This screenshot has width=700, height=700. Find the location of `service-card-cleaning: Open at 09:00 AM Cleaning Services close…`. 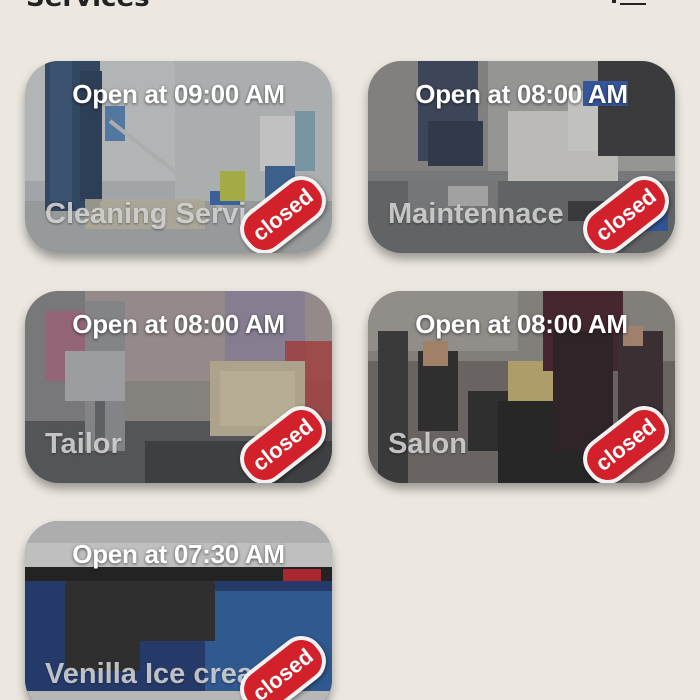

service-card-cleaning: Open at 09:00 AM Cleaning Services close… is located at coordinates (178, 157).